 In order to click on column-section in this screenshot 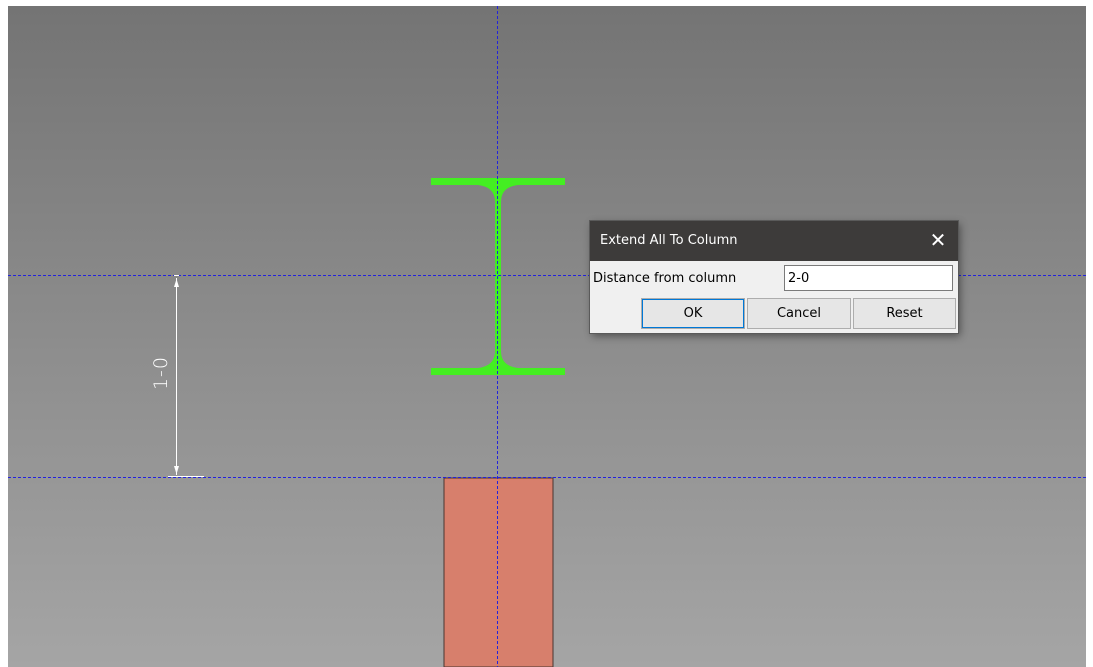, I will do `click(498, 572)`.